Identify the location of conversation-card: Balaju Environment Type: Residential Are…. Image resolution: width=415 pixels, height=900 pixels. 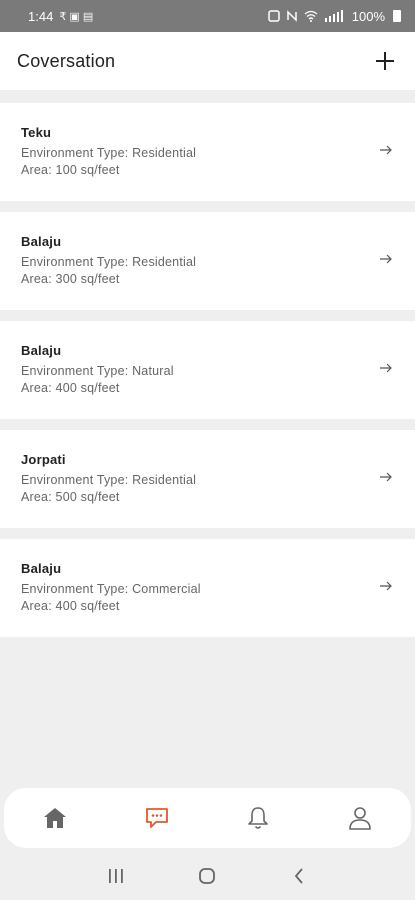
(207, 261).